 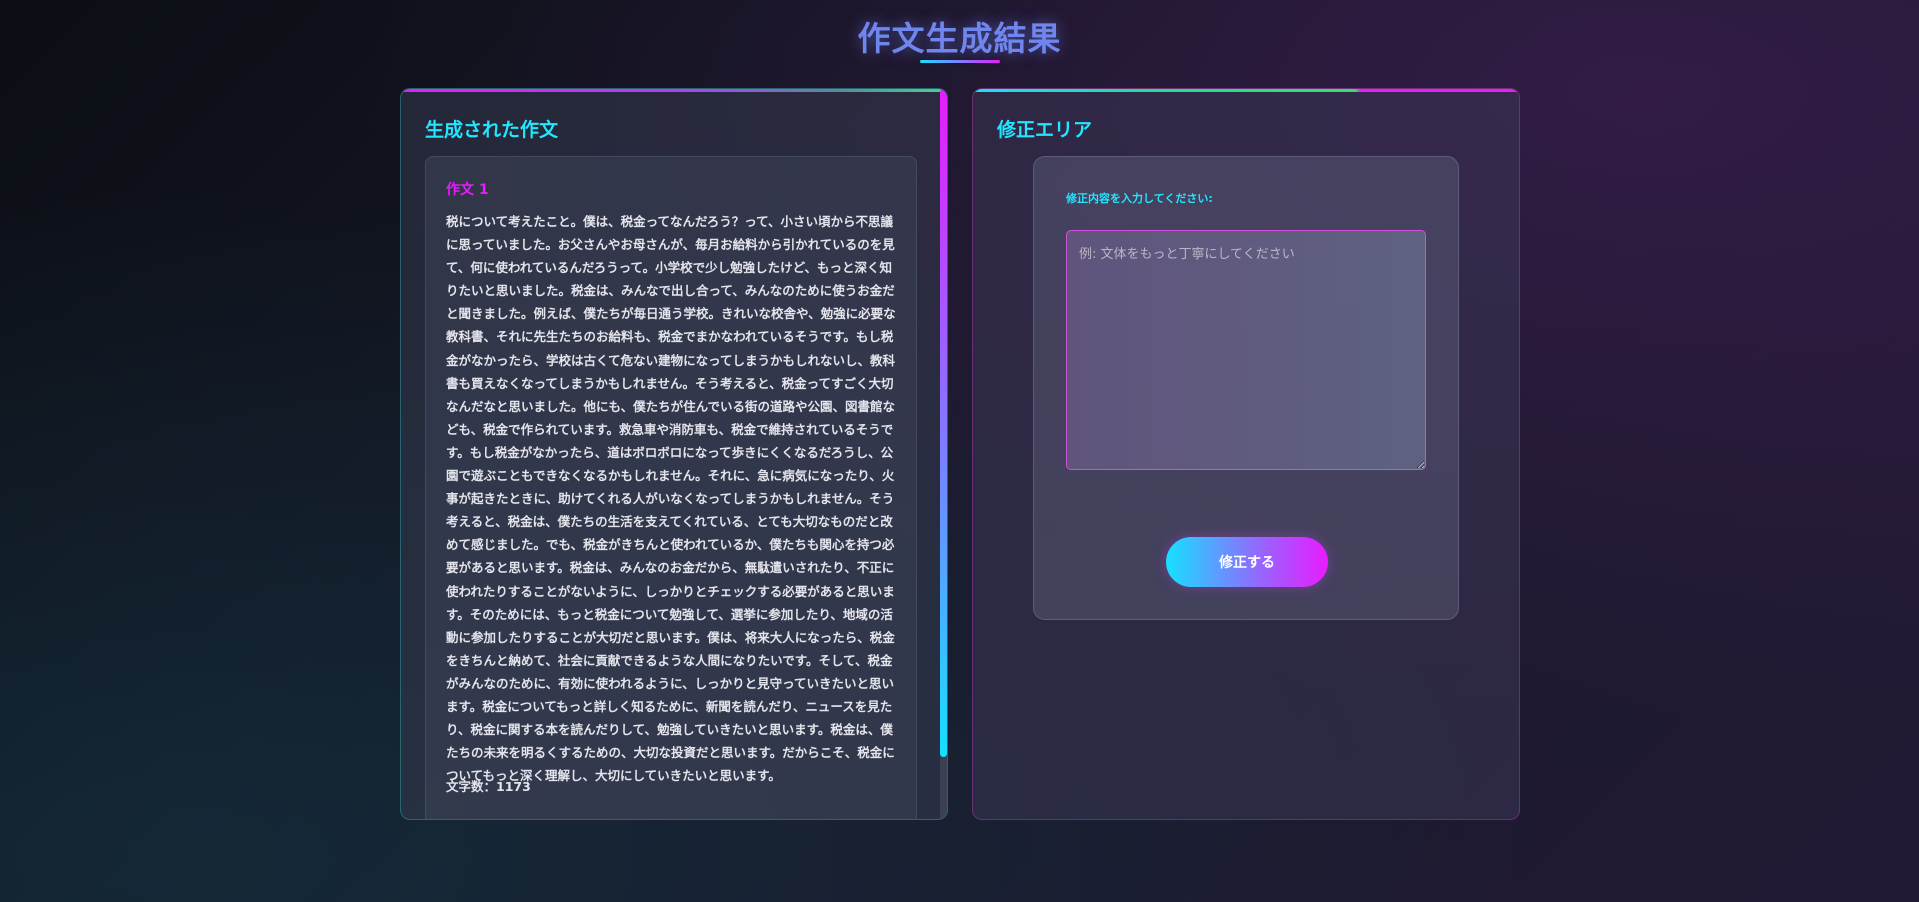 What do you see at coordinates (1247, 562) in the screenshot?
I see `revise-button: 修正する` at bounding box center [1247, 562].